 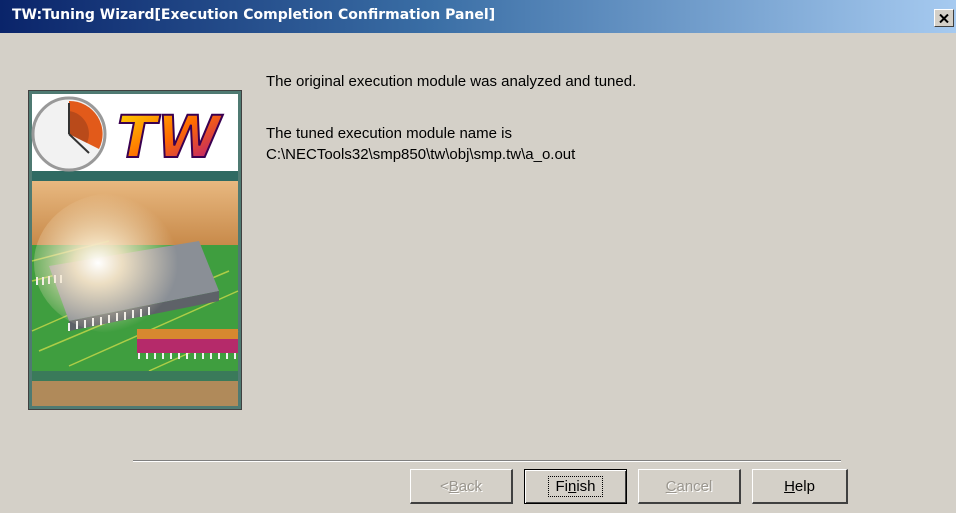 I want to click on cancel-mnemonic: C, so click(x=671, y=486).